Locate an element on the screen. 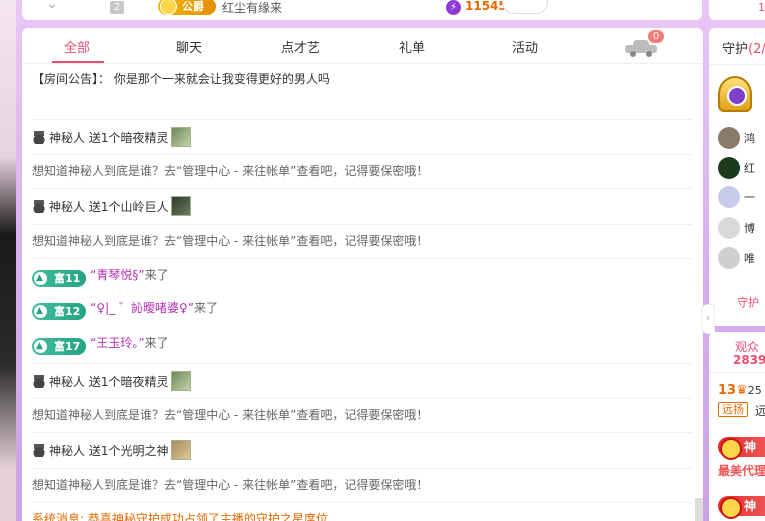 The image size is (765, 521). right-top-peek: 1 is located at coordinates (737, 10).